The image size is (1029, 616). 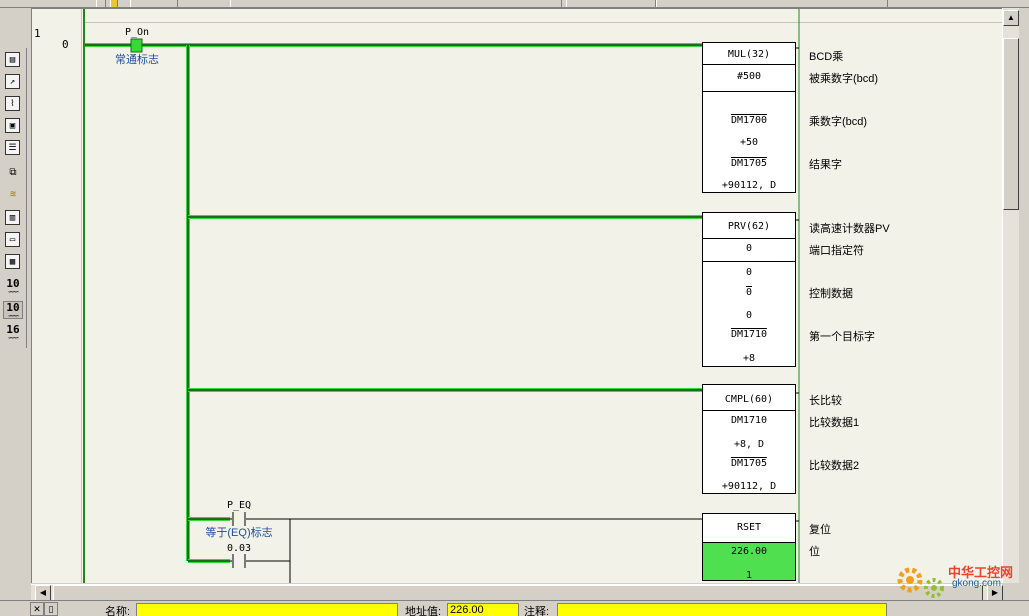 I want to click on horizontal-scroll-thumb, so click(x=518, y=593).